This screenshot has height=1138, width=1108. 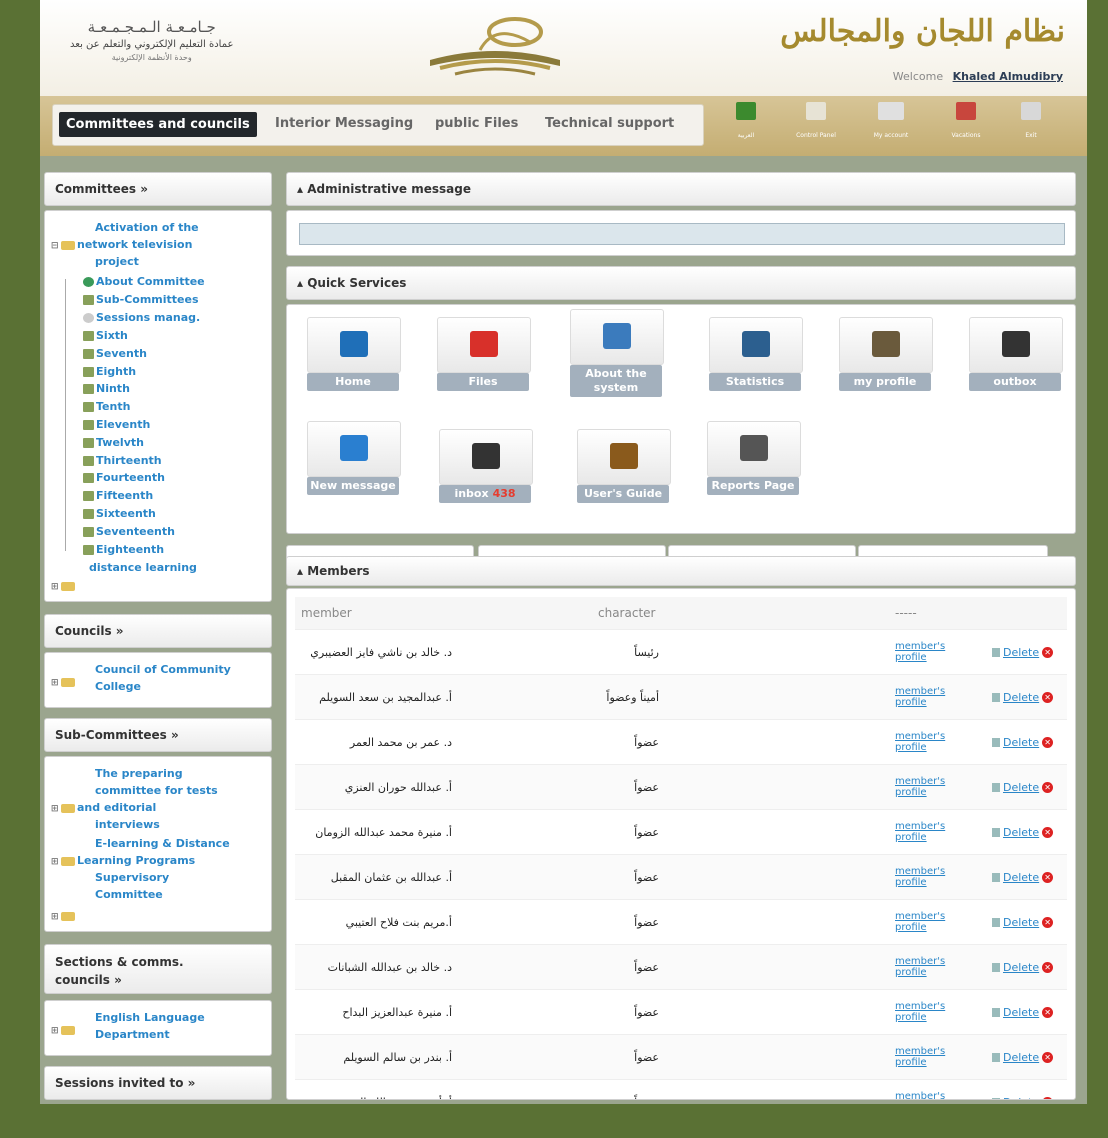 What do you see at coordinates (158, 1083) in the screenshot?
I see `sessions-invited-header: Sessions invited to »` at bounding box center [158, 1083].